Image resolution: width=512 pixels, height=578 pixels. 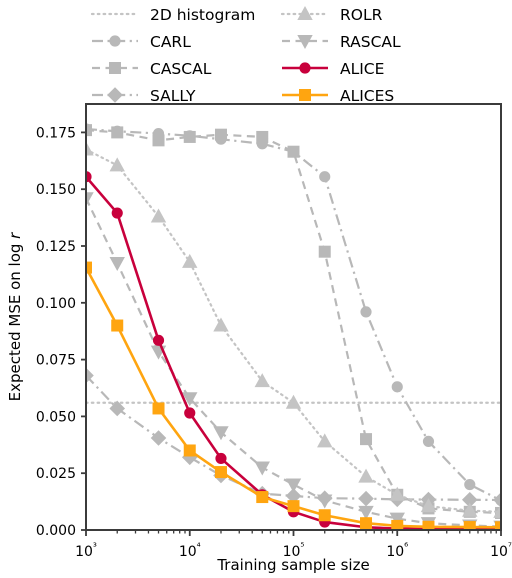 I want to click on y-axis-title: Expected MSE on log r, so click(x=15, y=317).